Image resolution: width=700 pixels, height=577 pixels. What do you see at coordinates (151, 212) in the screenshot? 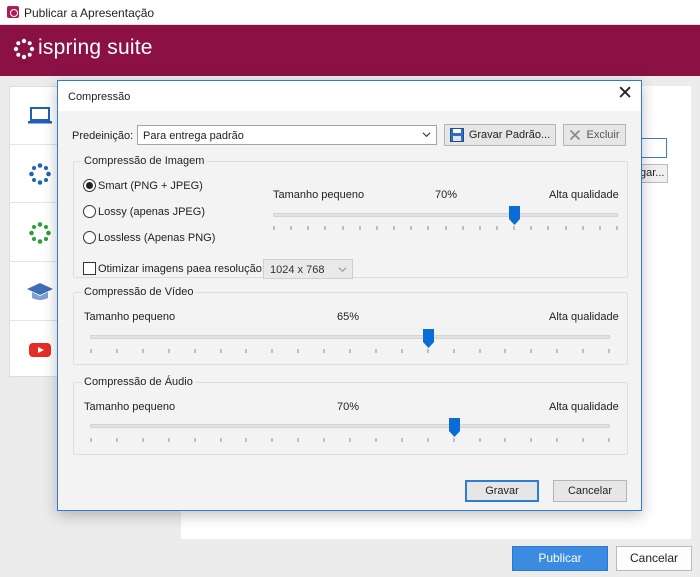
I see `radio-lossy-label: Lossy (apenas JPEG)` at bounding box center [151, 212].